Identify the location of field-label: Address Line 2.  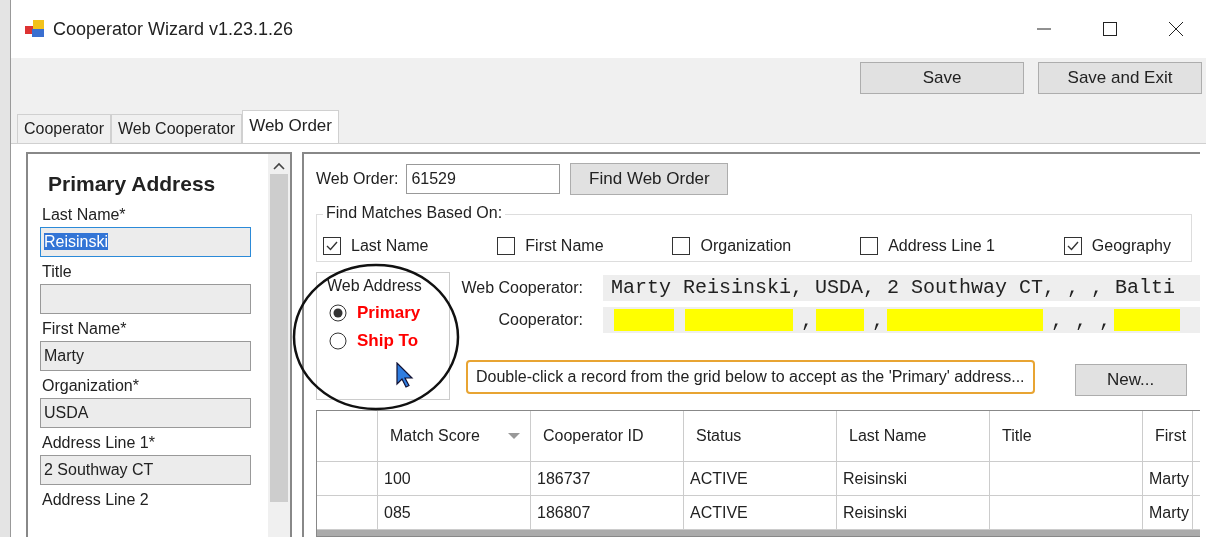
(96, 500).